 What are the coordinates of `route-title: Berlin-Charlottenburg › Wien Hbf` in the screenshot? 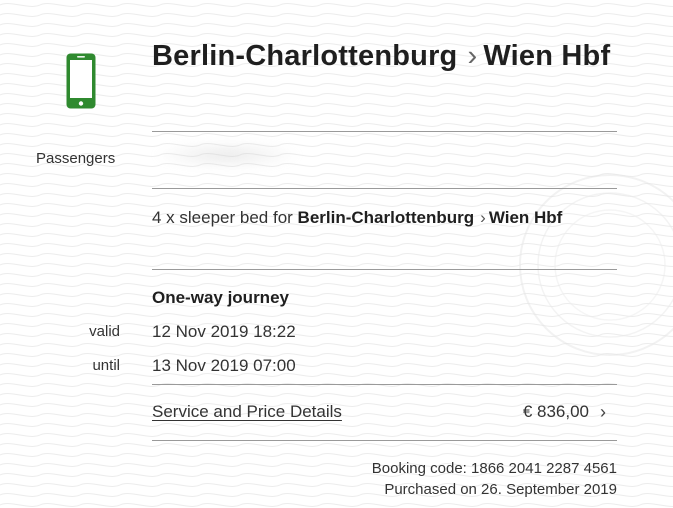 It's located at (384, 56).